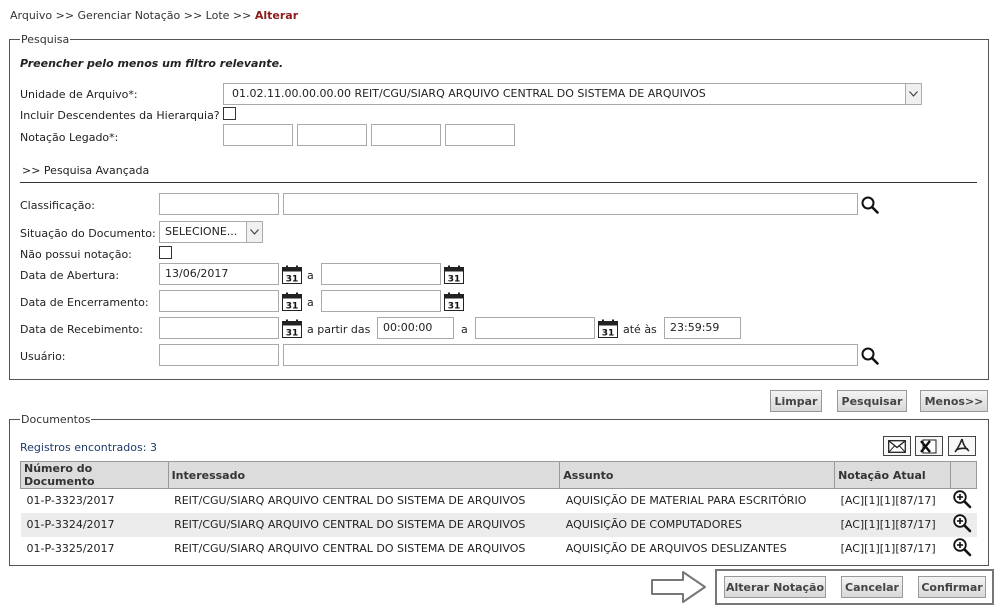 Image resolution: width=996 pixels, height=614 pixels. I want to click on cell-assunto: AQUISIÇÃO DE COMPUTADORES, so click(697, 524).